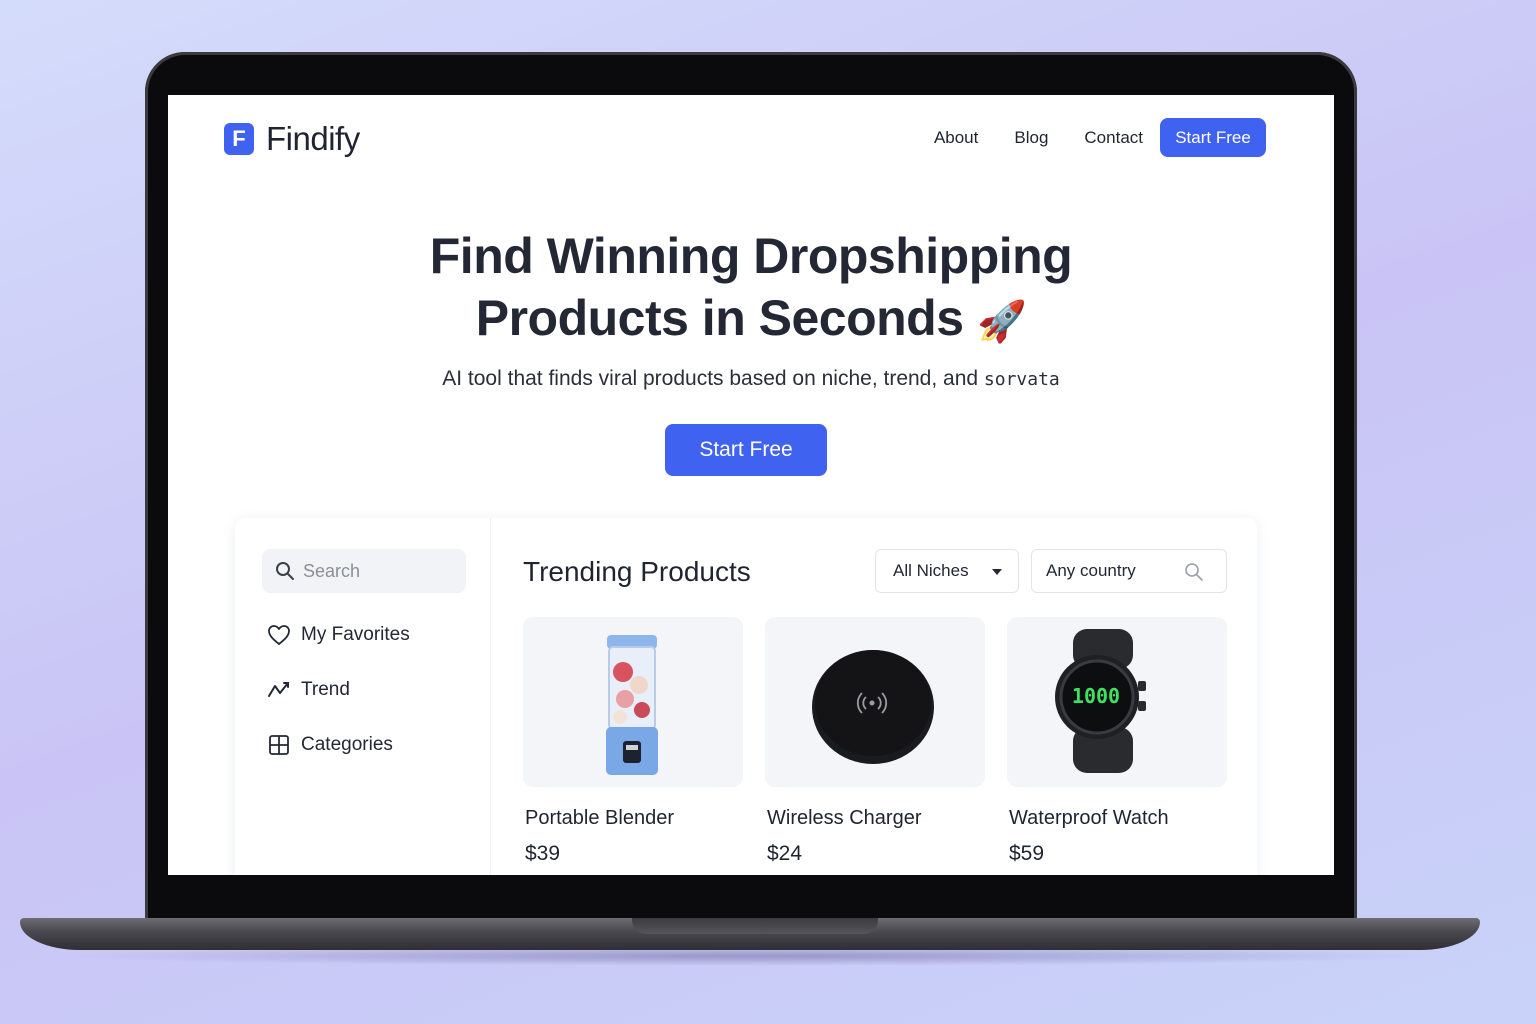 The width and height of the screenshot is (1536, 1024). Describe the element at coordinates (543, 853) in the screenshot. I see `product-price: $39` at that location.